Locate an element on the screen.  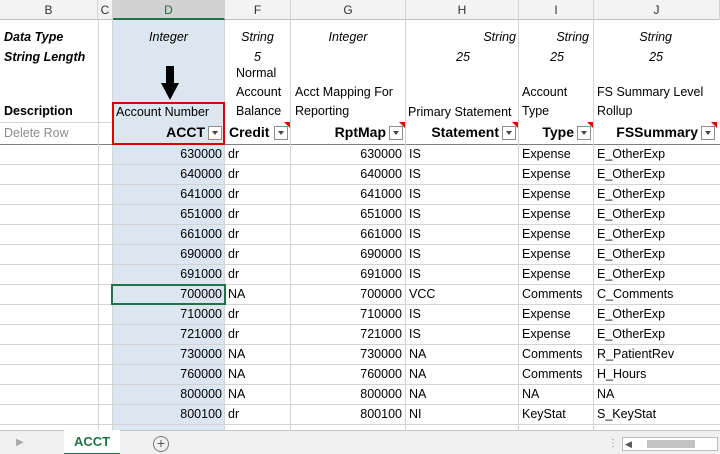
cell-rptmap: 641000 is located at coordinates (346, 194).